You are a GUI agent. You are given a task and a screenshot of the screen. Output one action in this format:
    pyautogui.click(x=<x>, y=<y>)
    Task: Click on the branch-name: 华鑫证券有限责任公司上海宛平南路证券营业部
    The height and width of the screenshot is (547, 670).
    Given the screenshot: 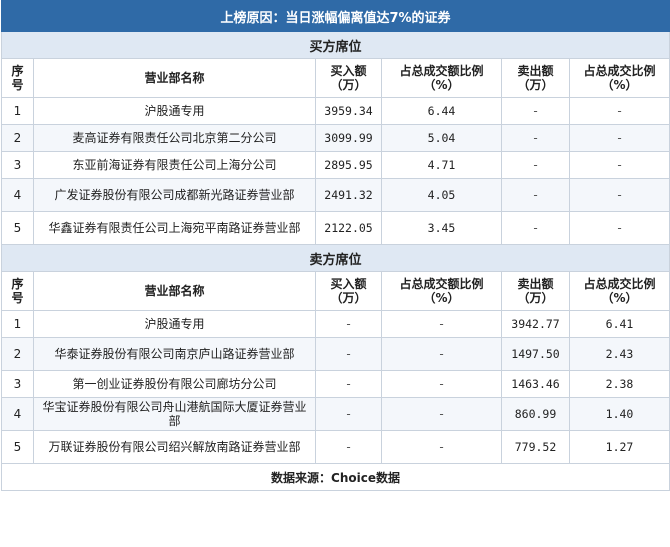 What is the action you would take?
    pyautogui.click(x=174, y=228)
    